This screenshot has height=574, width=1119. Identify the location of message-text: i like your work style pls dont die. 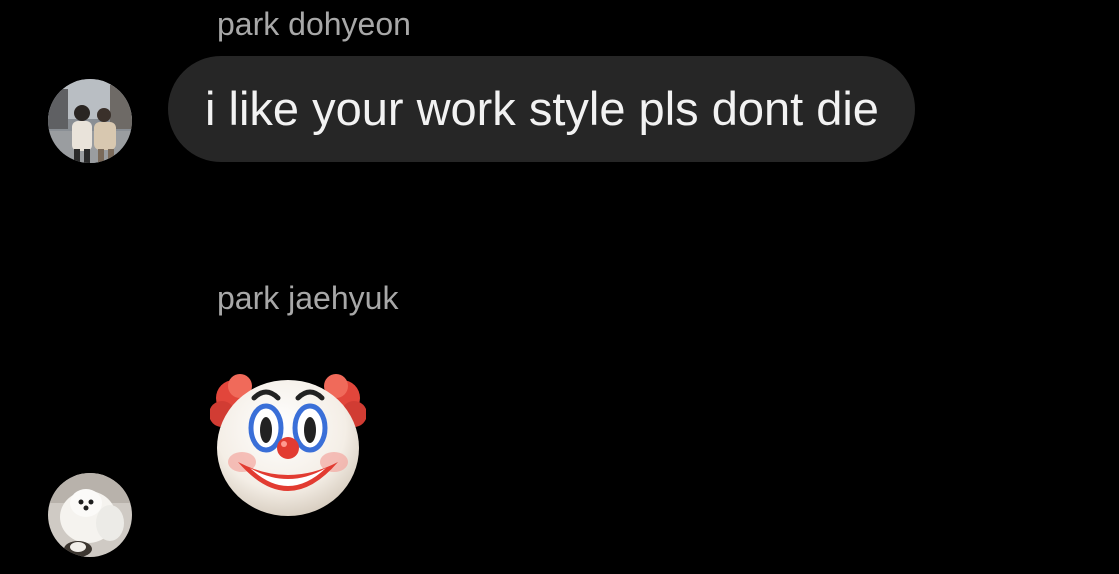
(542, 108).